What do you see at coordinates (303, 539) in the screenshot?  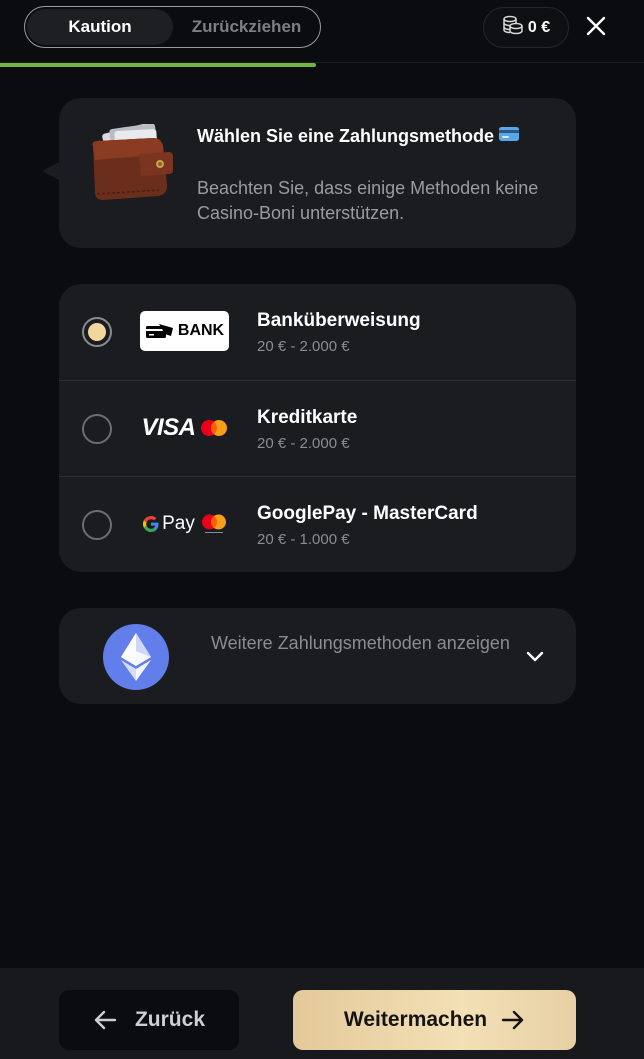 I see `method-range: 20 € - 1.000 €` at bounding box center [303, 539].